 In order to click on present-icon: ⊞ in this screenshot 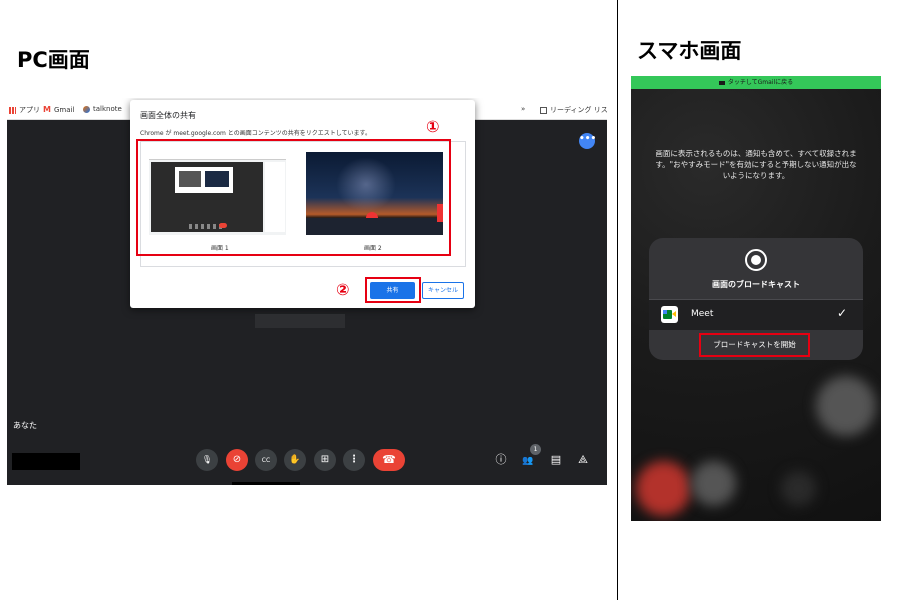, I will do `click(325, 459)`.